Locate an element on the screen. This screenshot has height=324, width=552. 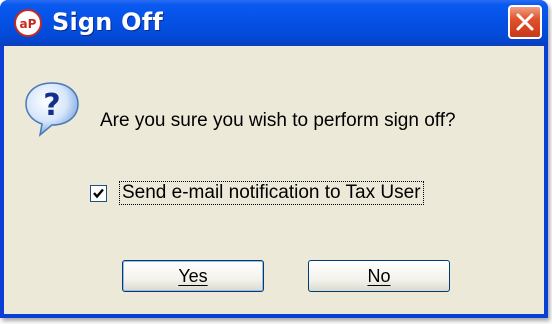
close-icon is located at coordinates (525, 22).